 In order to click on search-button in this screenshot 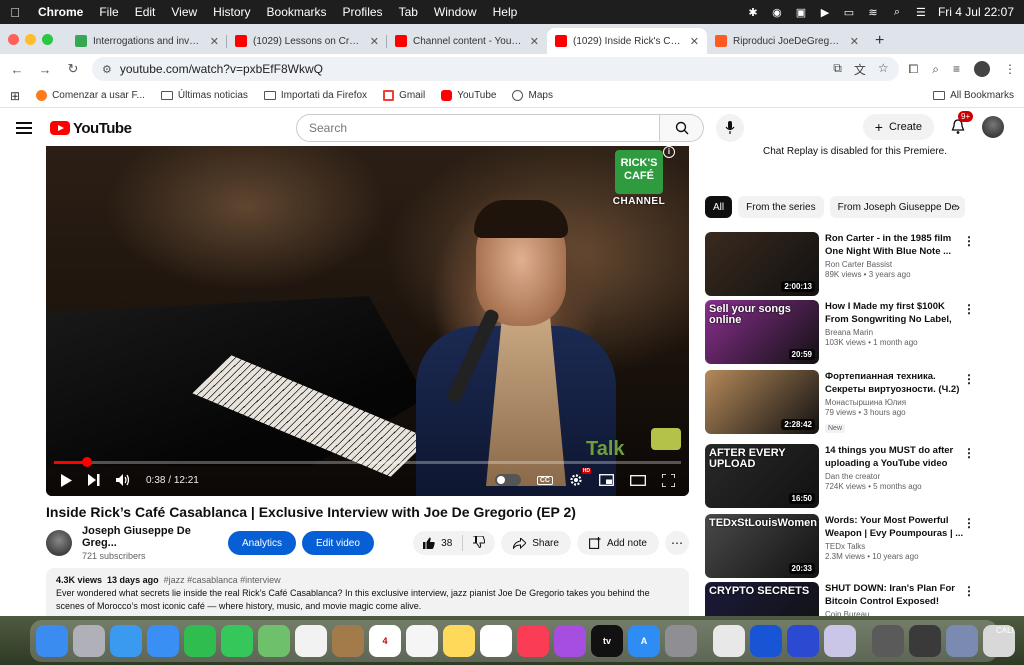, I will do `click(682, 128)`.